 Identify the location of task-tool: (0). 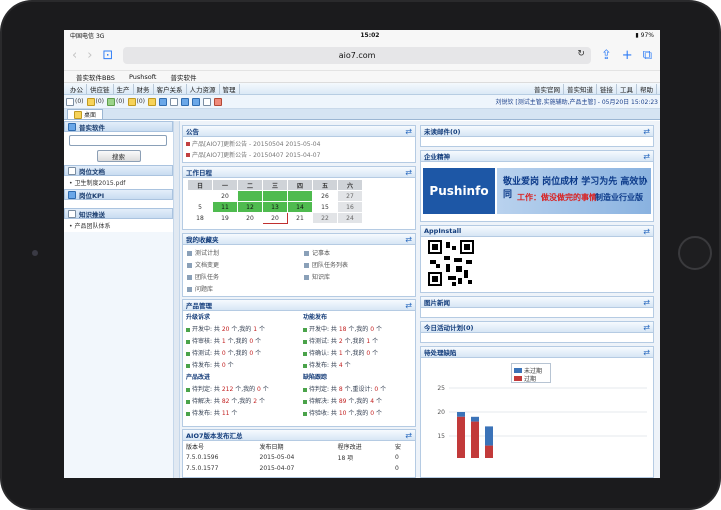
(95, 101).